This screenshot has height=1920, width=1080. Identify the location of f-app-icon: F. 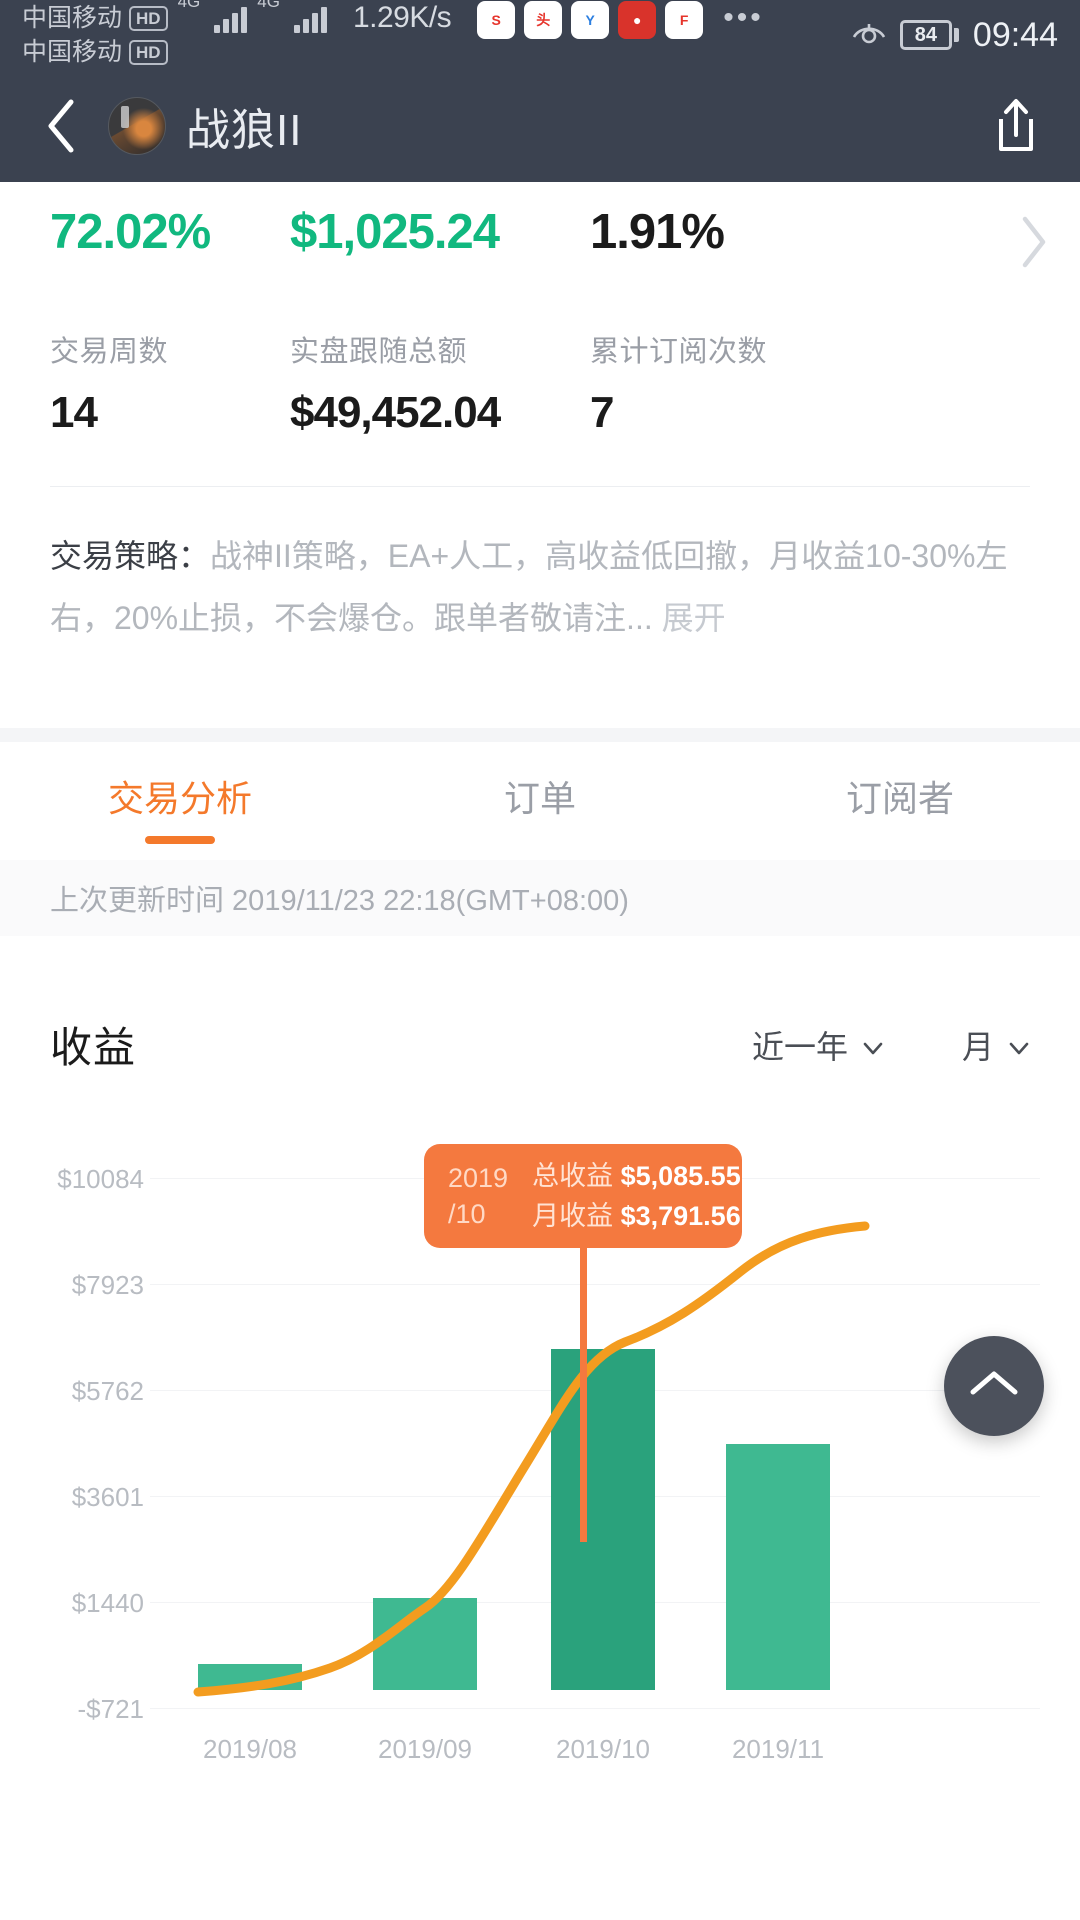
(684, 20).